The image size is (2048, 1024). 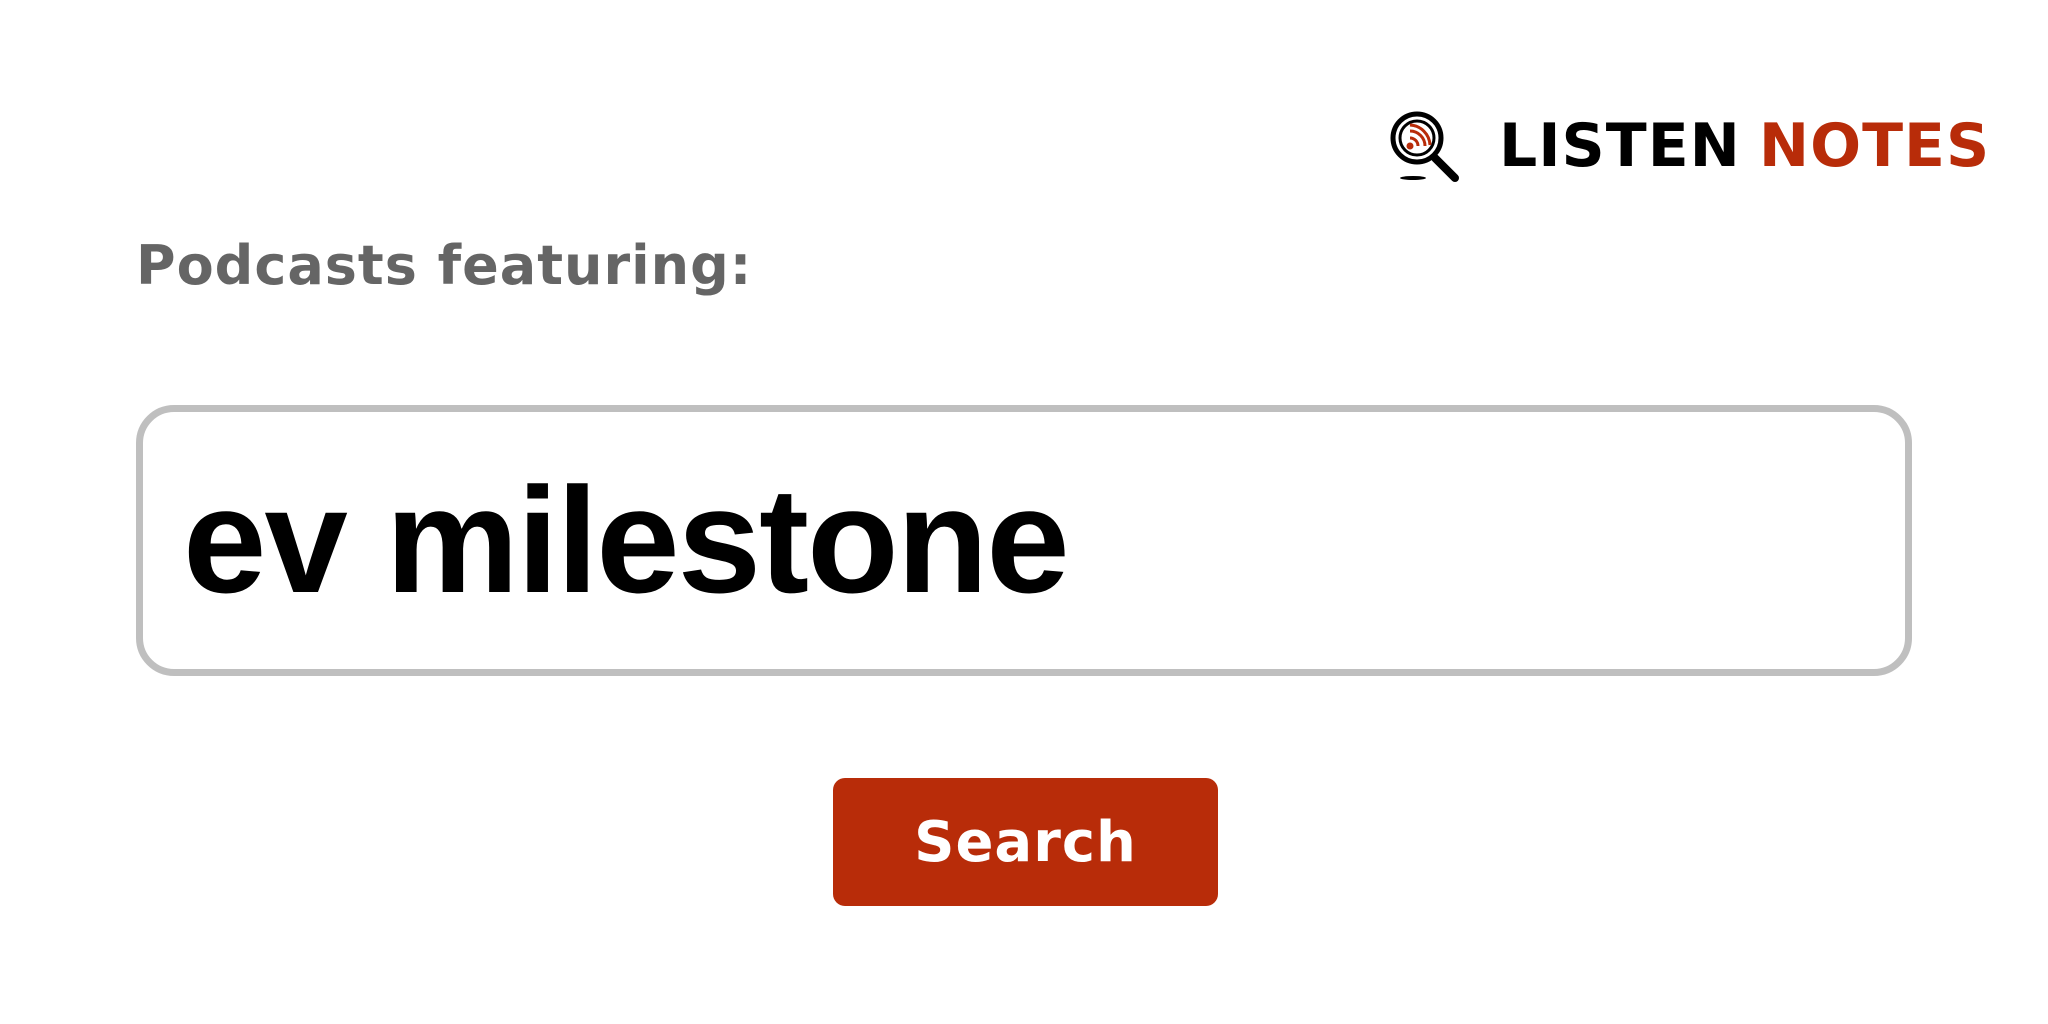 I want to click on search-button-label: Search, so click(x=1025, y=842).